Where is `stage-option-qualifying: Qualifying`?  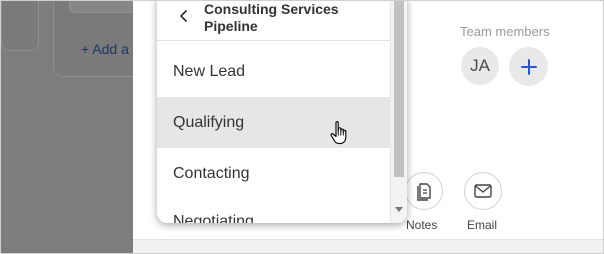
stage-option-qualifying: Qualifying is located at coordinates (273, 122).